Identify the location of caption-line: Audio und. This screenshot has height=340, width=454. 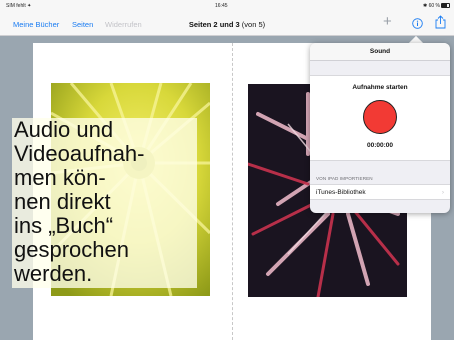
(64, 129).